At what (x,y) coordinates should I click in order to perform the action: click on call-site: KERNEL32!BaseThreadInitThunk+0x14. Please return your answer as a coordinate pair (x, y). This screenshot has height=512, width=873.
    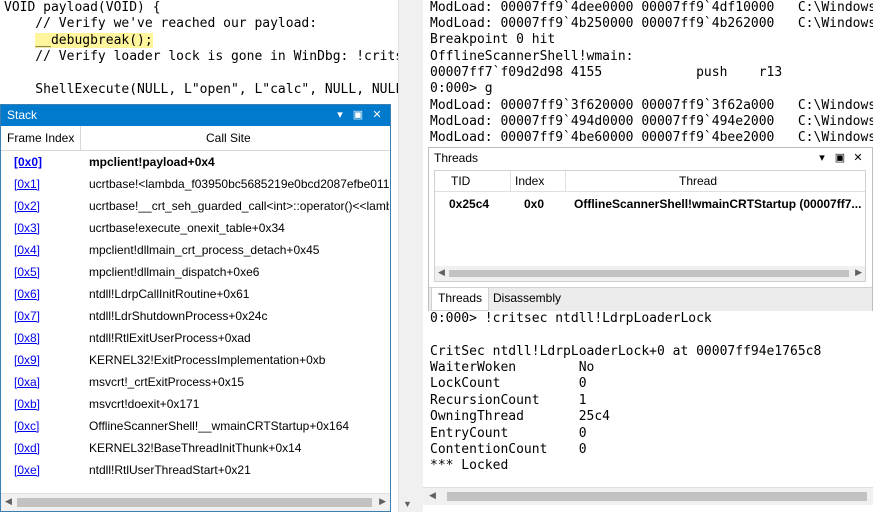
    Looking at the image, I should click on (195, 448).